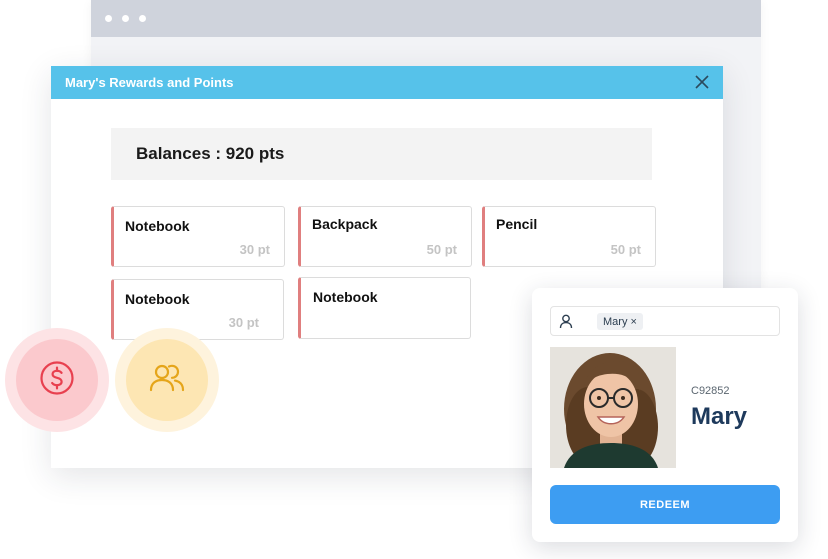  What do you see at coordinates (381, 154) in the screenshot?
I see `balance-bar: Balances : 920 pts` at bounding box center [381, 154].